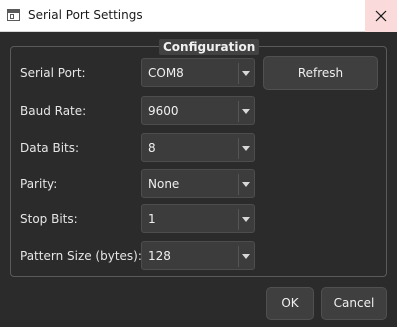 This screenshot has width=397, height=327. I want to click on title-bar: Serial Port Settings, so click(198, 16).